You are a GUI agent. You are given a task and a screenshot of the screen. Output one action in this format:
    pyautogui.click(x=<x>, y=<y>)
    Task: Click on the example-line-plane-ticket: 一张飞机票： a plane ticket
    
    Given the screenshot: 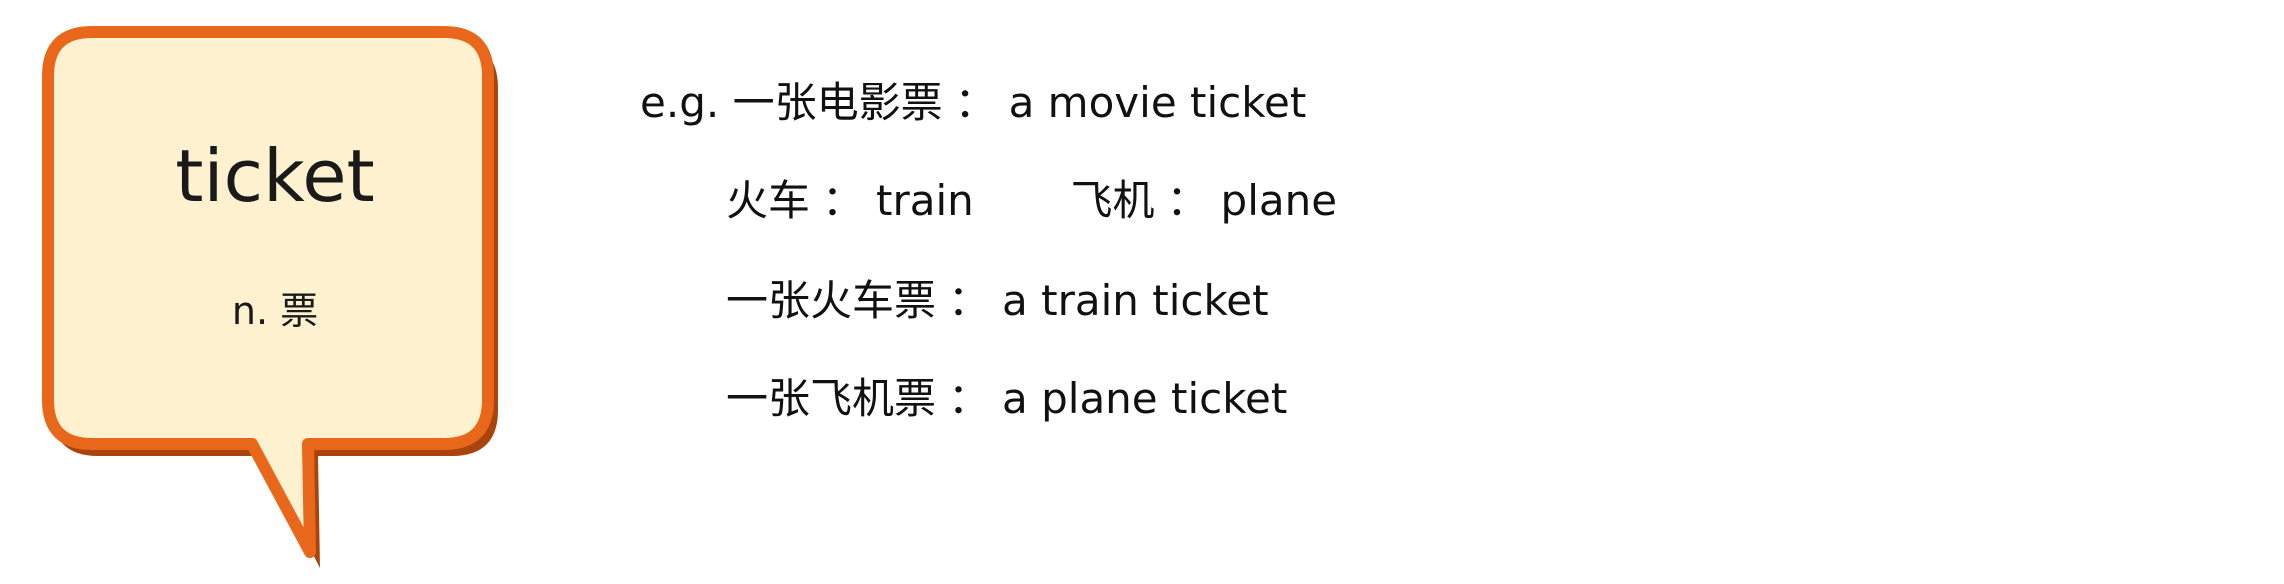 What is the action you would take?
    pyautogui.click(x=1006, y=399)
    